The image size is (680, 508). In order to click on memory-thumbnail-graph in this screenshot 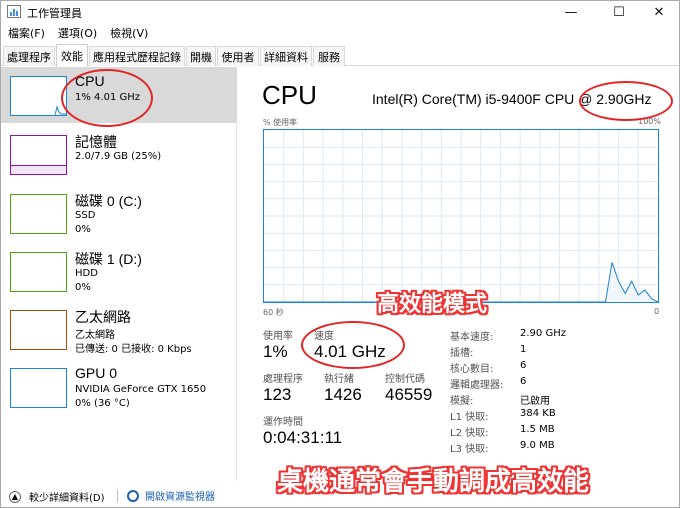, I will do `click(38, 155)`.